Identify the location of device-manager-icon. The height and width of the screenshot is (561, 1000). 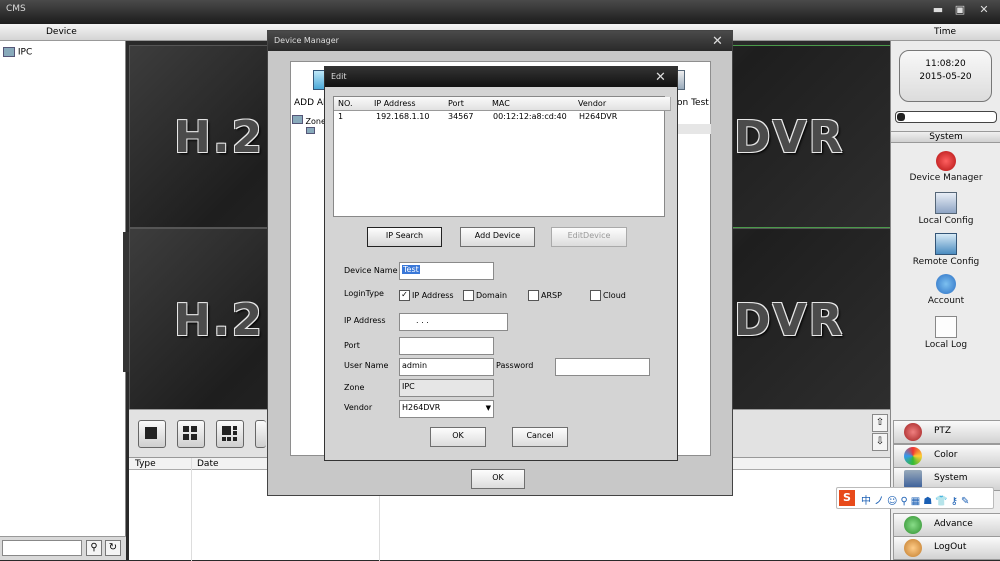
(946, 161).